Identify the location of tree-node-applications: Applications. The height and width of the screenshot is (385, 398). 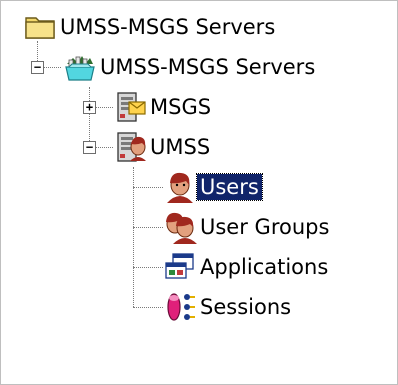
(247, 267).